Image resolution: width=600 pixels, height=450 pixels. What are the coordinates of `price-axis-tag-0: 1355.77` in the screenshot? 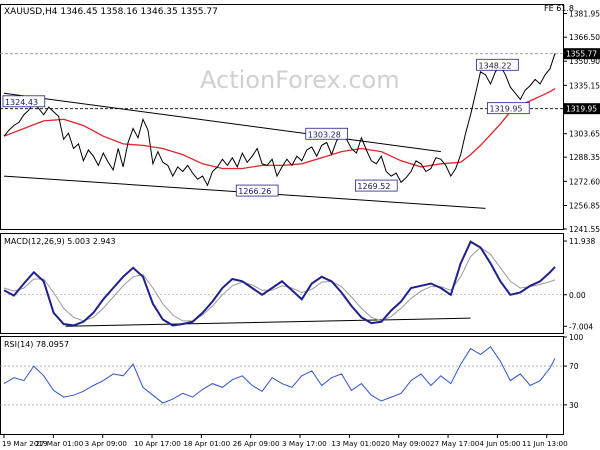 It's located at (582, 54).